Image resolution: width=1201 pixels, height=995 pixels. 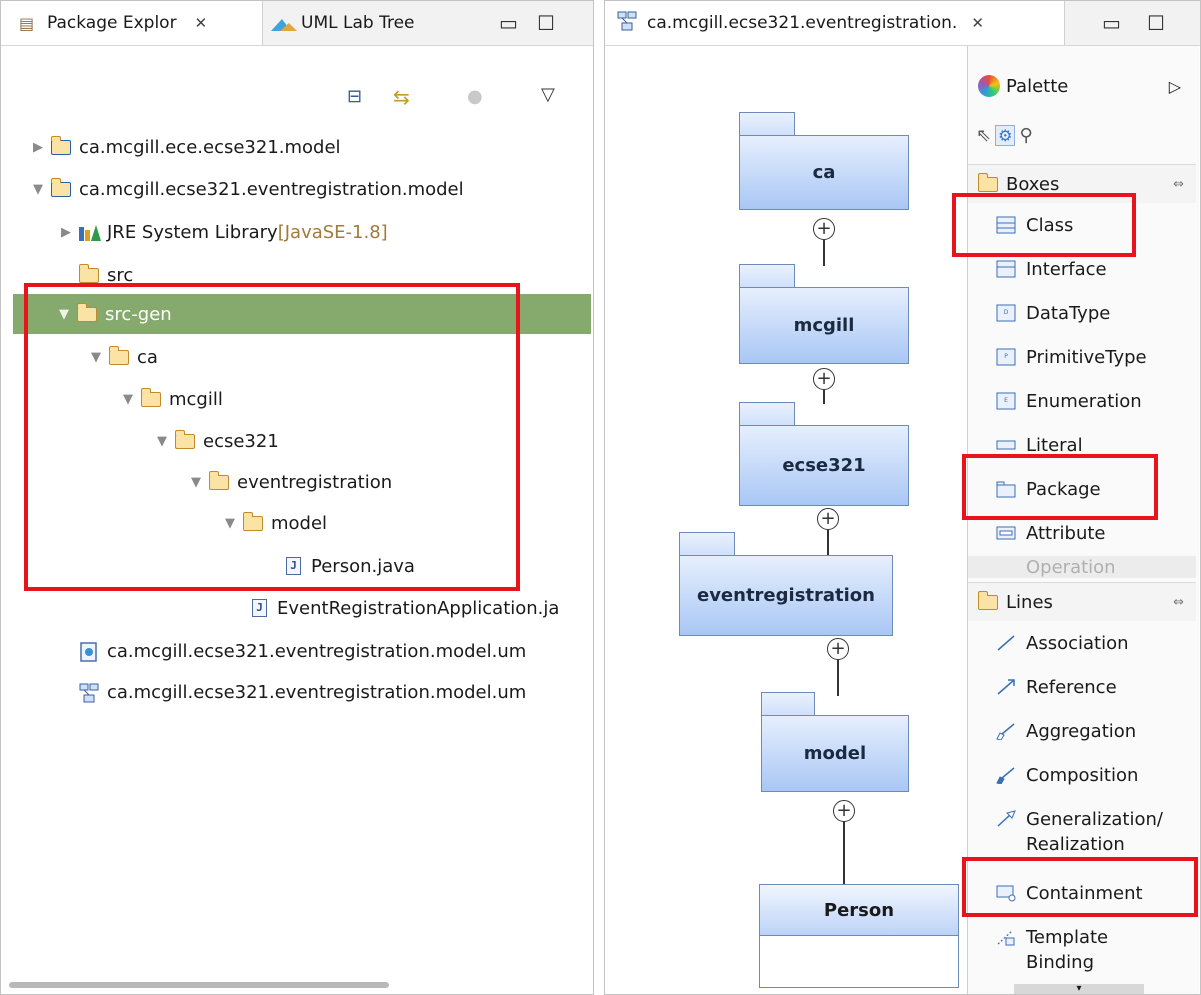 What do you see at coordinates (1075, 844) in the screenshot?
I see `palette-item-label: Realization` at bounding box center [1075, 844].